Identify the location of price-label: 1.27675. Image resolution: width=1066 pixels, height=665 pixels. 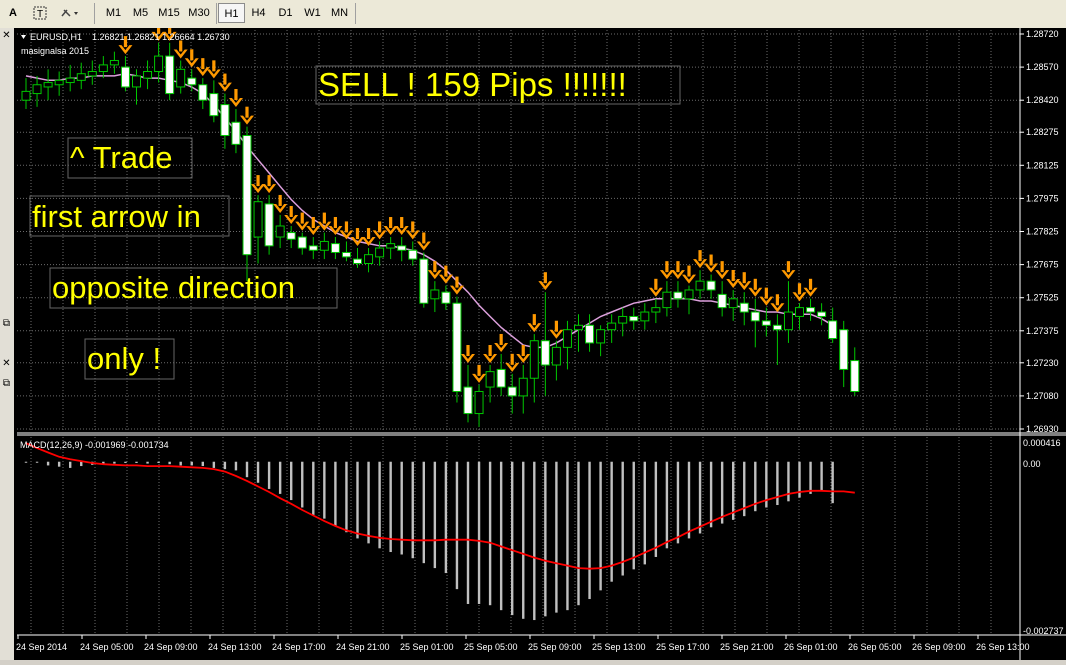
(1042, 265).